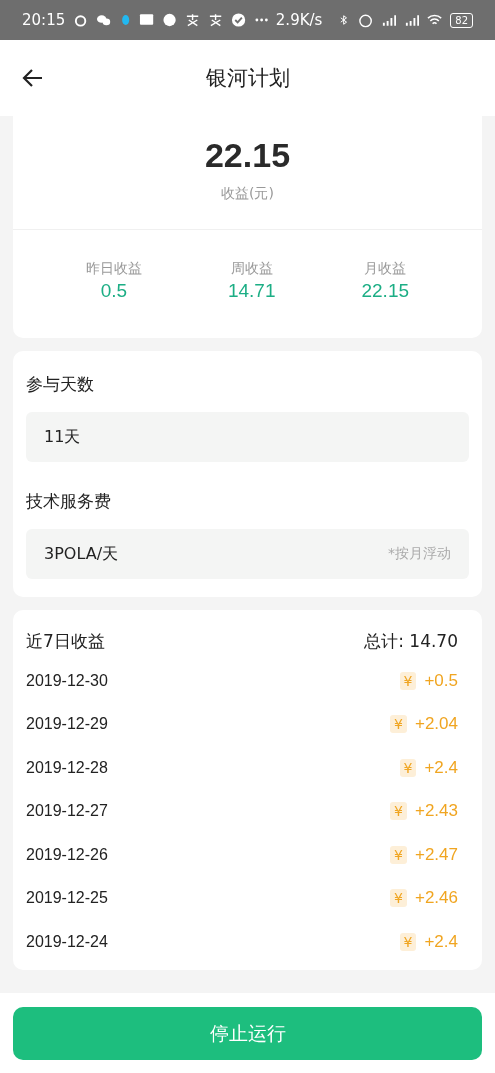  I want to click on stat-label: 周收益, so click(251, 269).